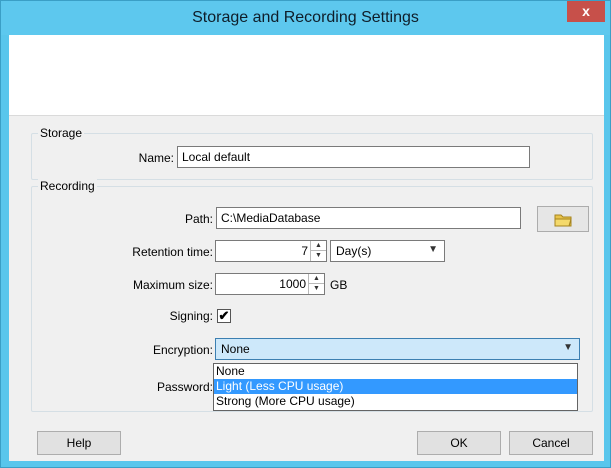 The height and width of the screenshot is (468, 611). I want to click on dropdown-option-light: Light (Less CPU usage), so click(395, 386).